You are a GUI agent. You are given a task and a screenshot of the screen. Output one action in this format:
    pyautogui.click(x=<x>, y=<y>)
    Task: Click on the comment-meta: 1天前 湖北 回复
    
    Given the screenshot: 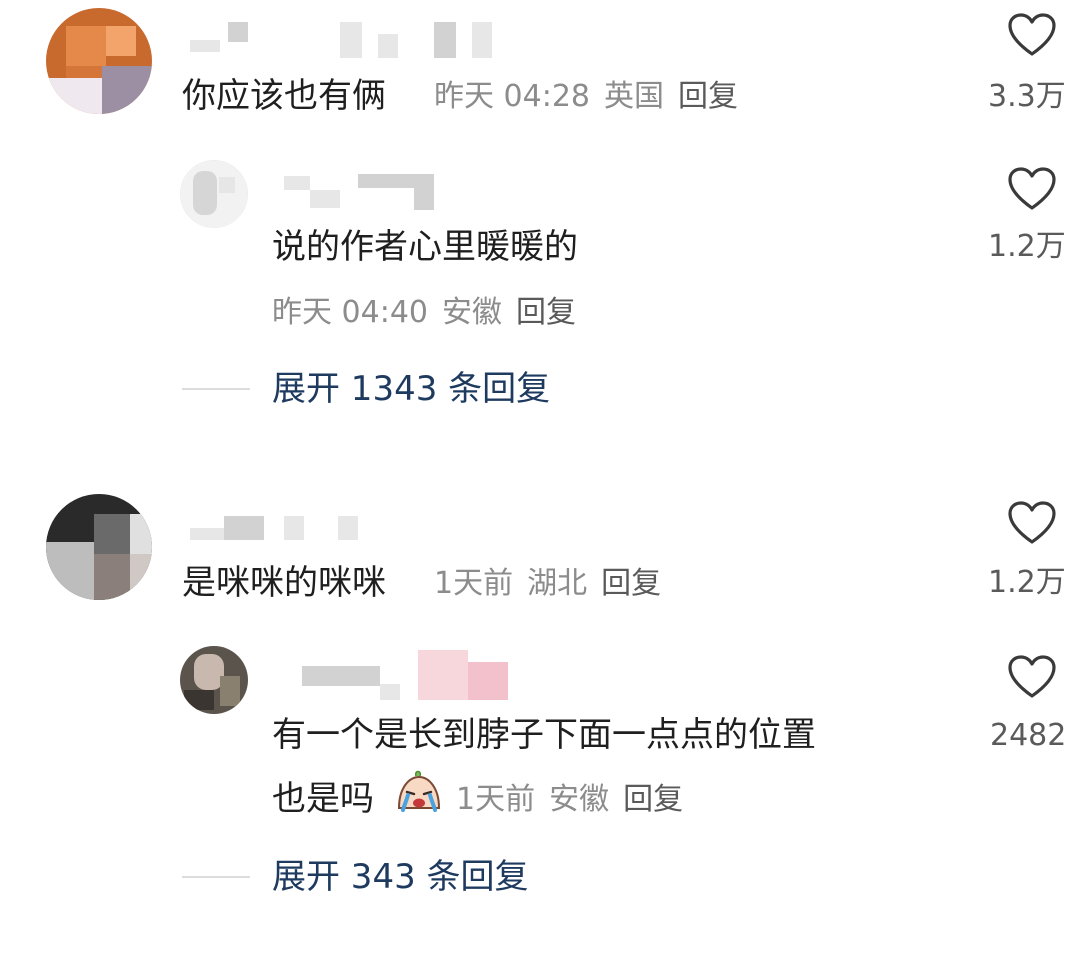 What is the action you would take?
    pyautogui.click(x=547, y=584)
    